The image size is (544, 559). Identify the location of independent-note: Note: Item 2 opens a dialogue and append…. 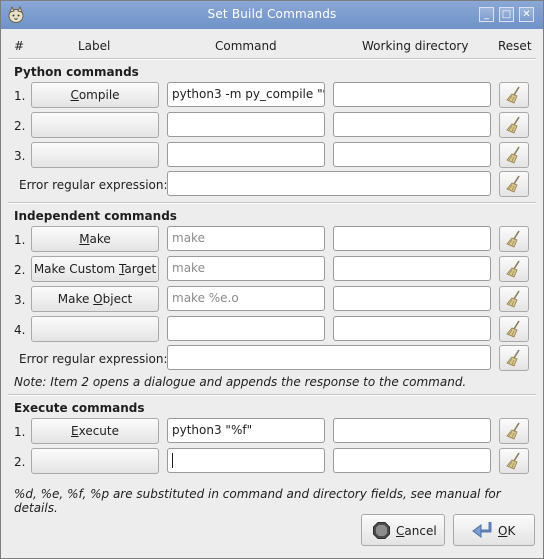
(240, 382).